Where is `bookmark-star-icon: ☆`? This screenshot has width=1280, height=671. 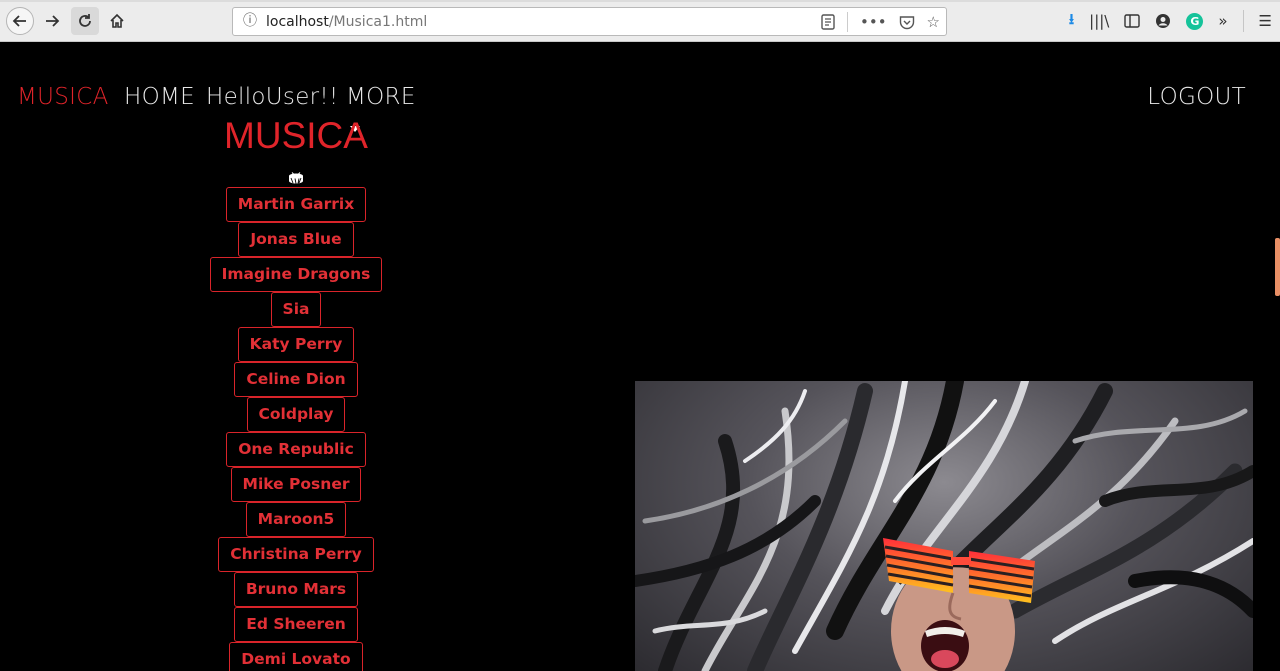 bookmark-star-icon: ☆ is located at coordinates (933, 22).